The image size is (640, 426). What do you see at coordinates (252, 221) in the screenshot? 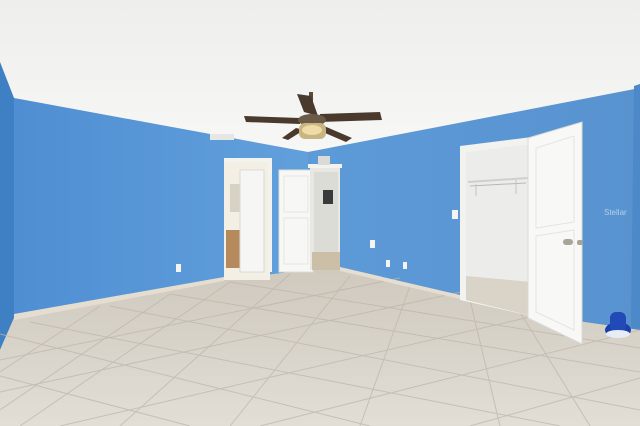
I see `bathroom-door` at bounding box center [252, 221].